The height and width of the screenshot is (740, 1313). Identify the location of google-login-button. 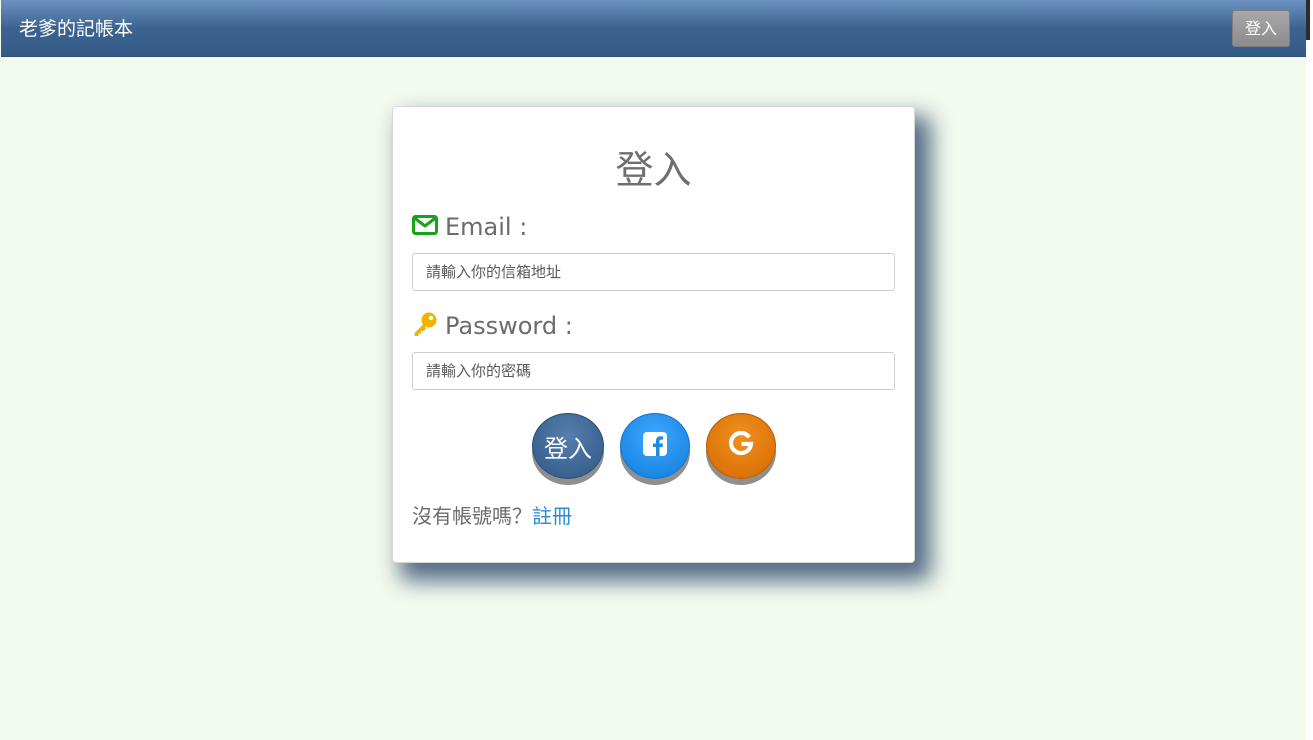
(741, 446).